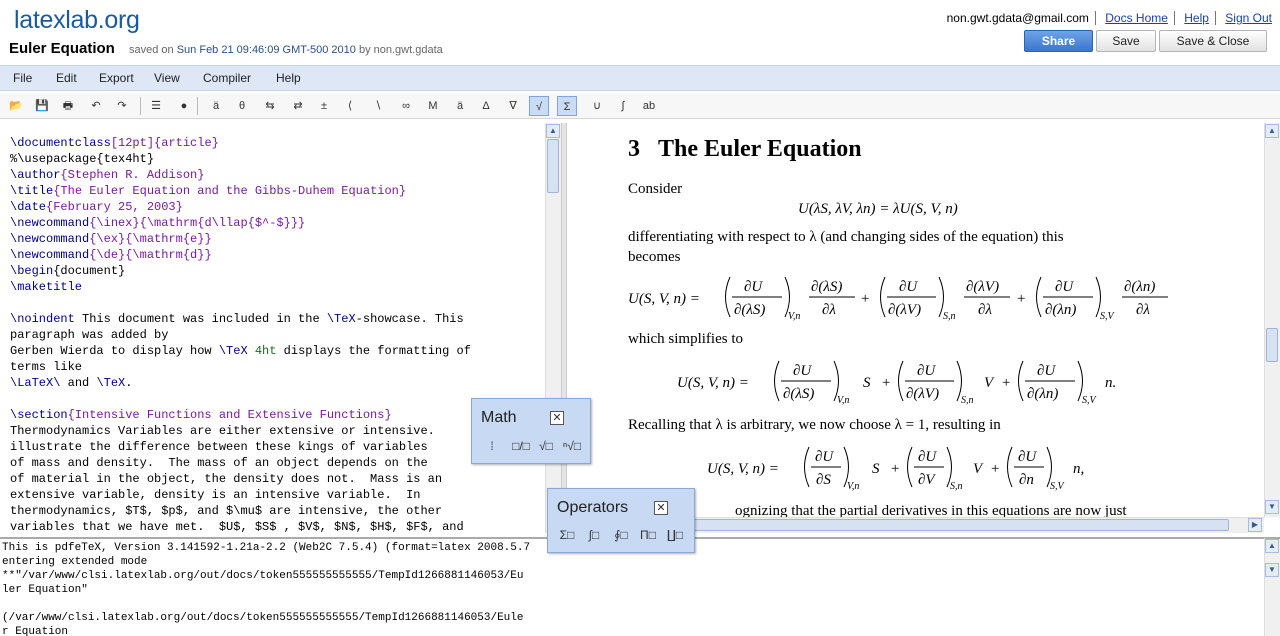  I want to click on operators-palette-icon: Σ, so click(567, 106).